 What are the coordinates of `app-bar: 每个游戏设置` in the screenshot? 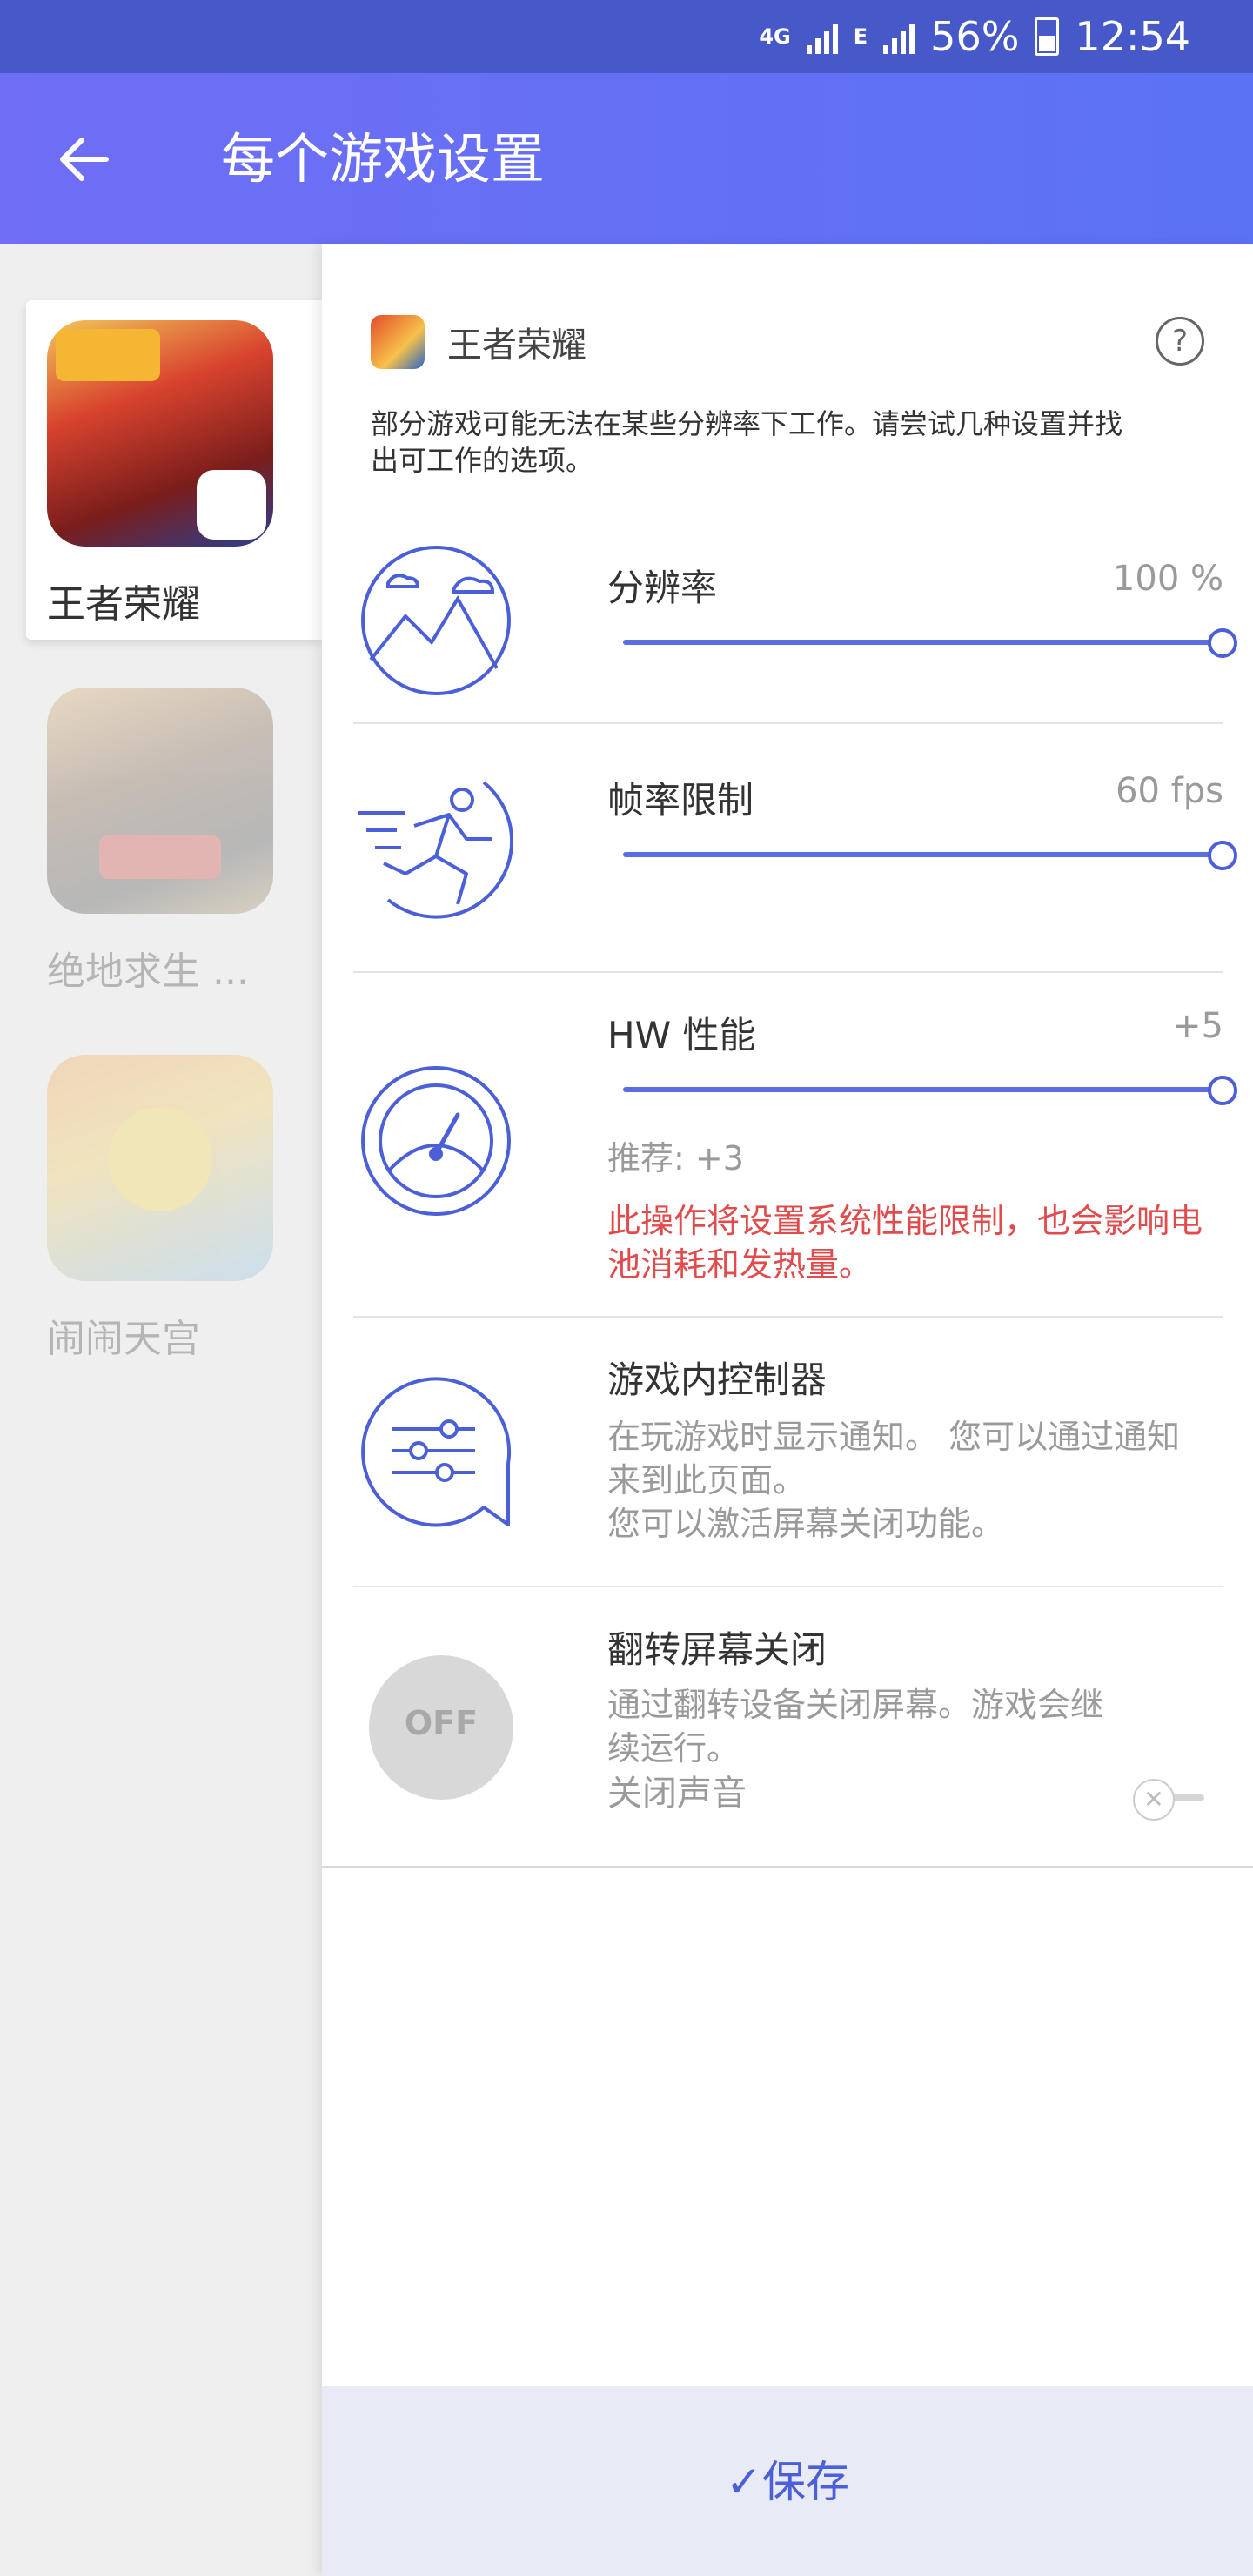 It's located at (626, 158).